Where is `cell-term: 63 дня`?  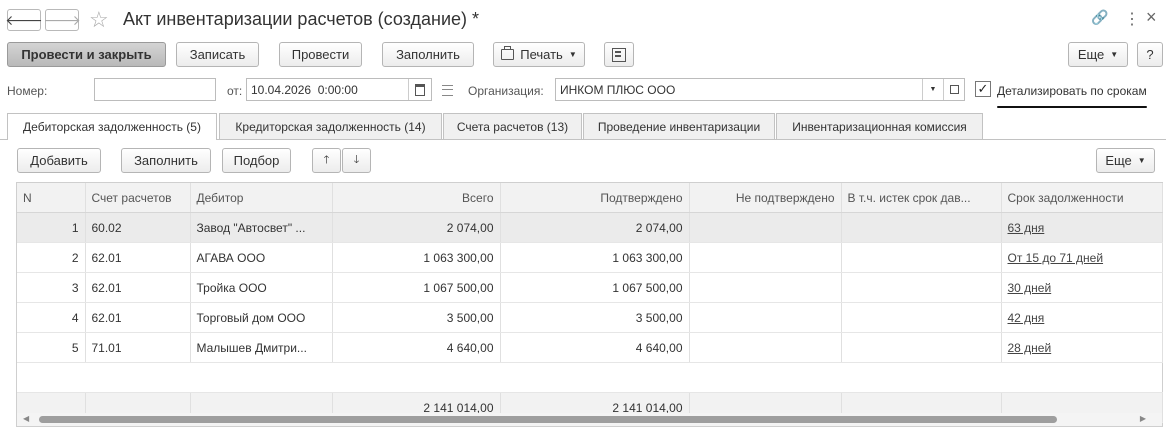
cell-term: 63 дня is located at coordinates (1082, 227).